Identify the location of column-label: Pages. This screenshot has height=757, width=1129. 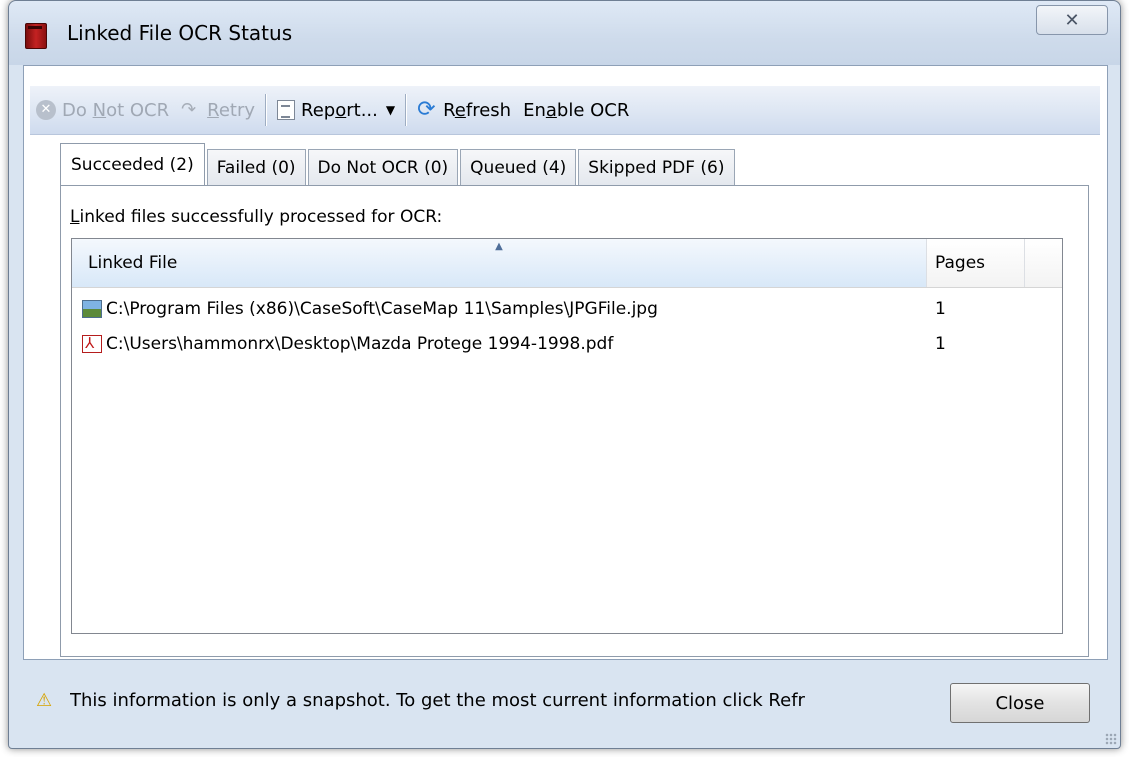
(960, 263).